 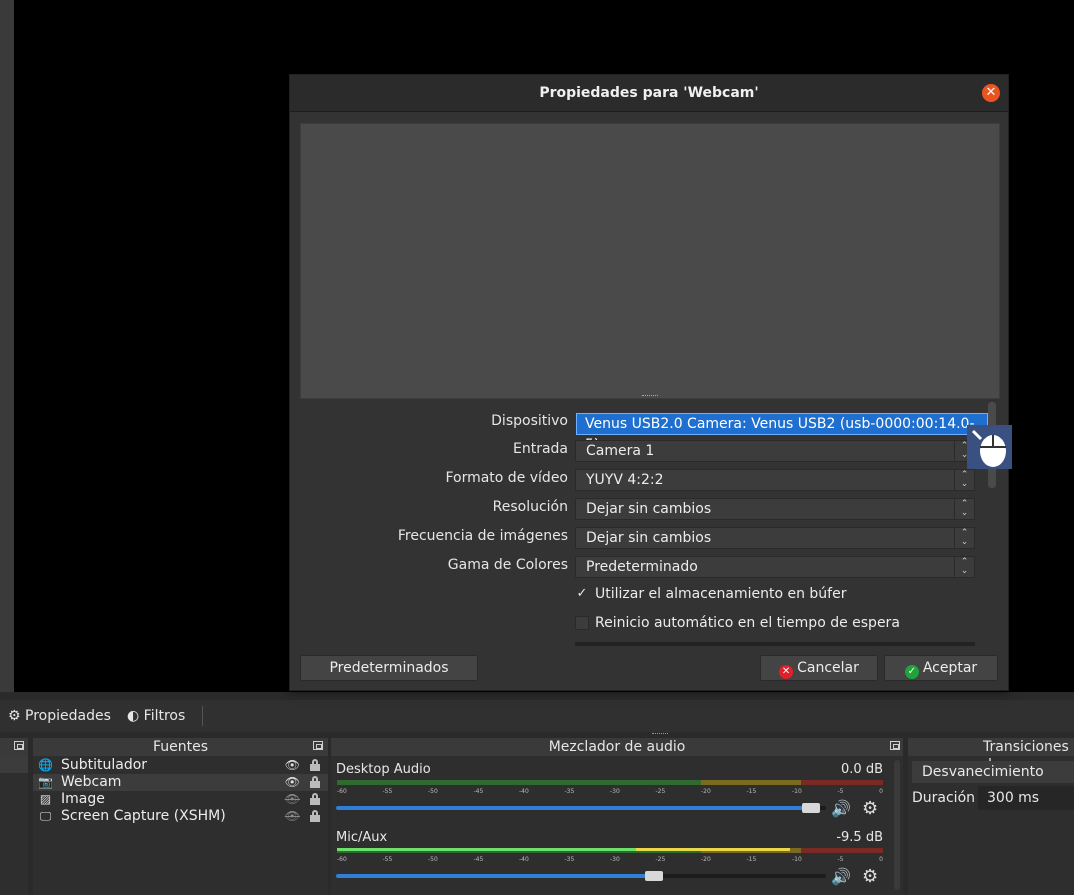 What do you see at coordinates (775, 567) in the screenshot?
I see `color-range-select: Predeterminado ⌃ ⌄` at bounding box center [775, 567].